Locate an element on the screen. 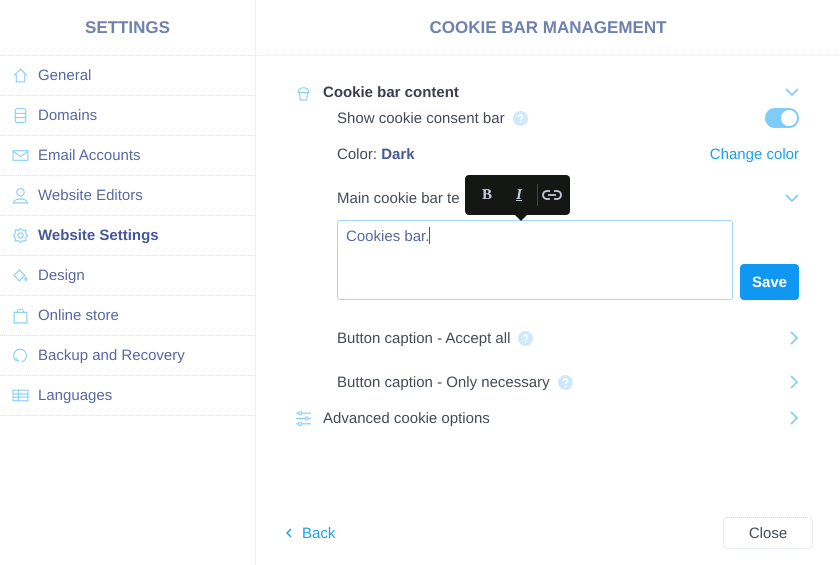  refresh-icon is located at coordinates (20, 355).